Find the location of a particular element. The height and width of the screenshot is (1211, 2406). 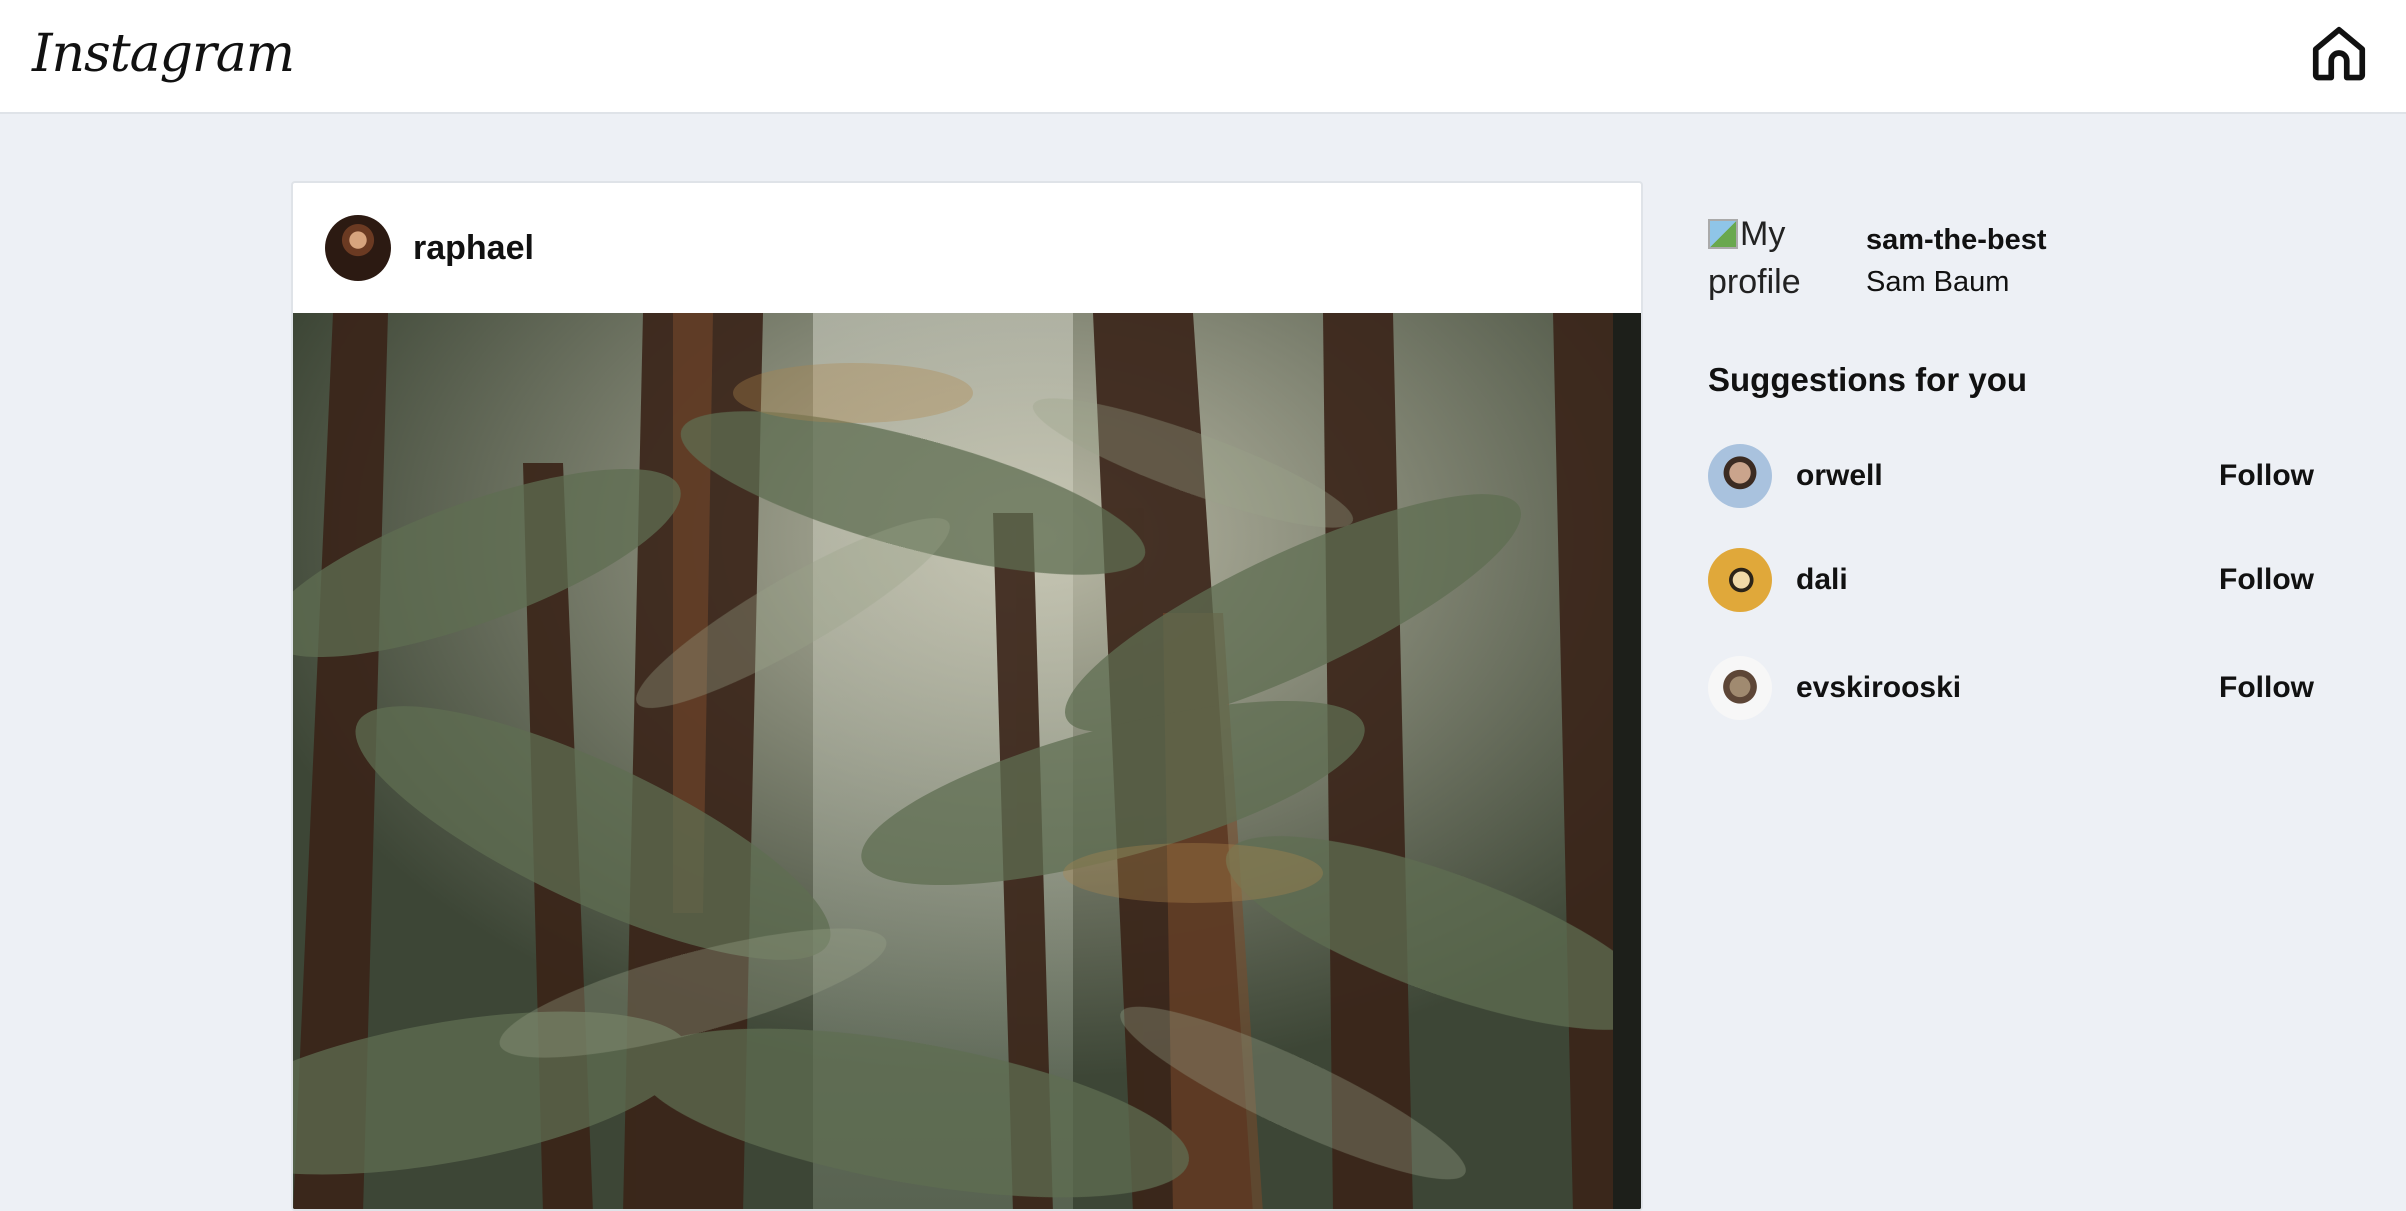

suggestion-row: evskirooski Follow is located at coordinates (2018, 689).